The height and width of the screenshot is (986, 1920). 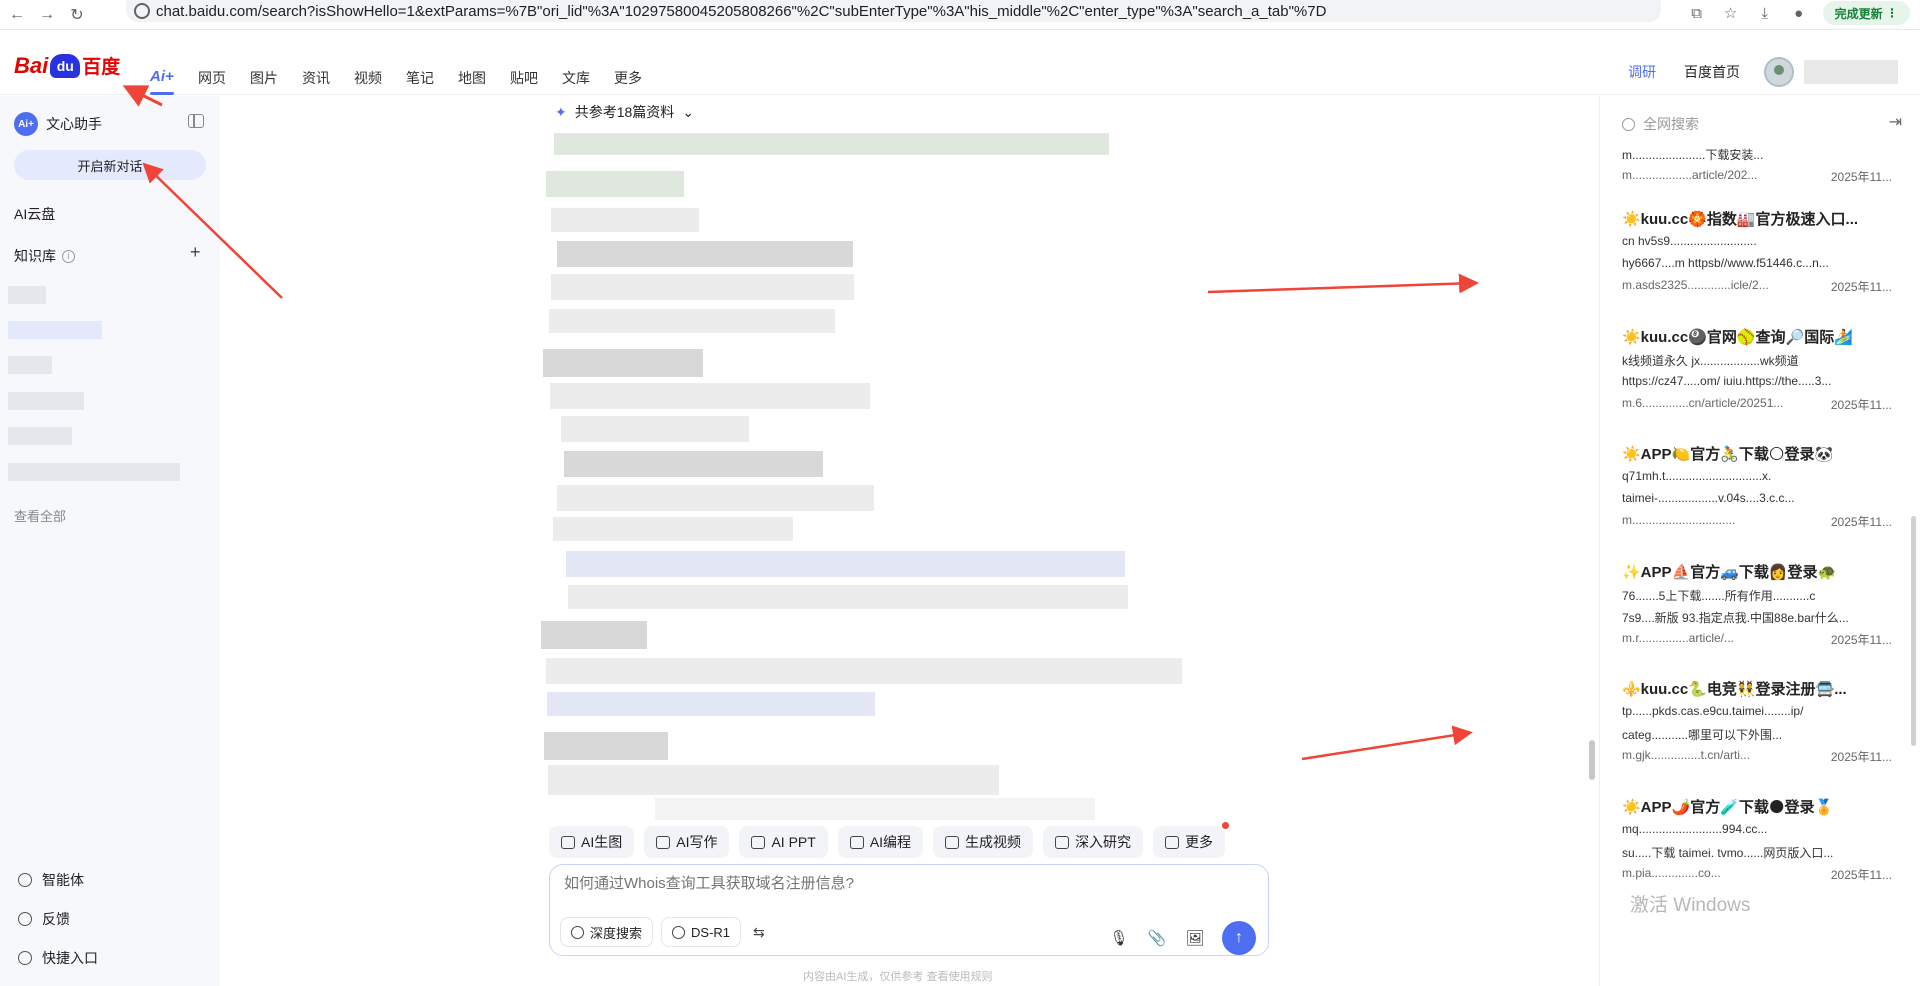 What do you see at coordinates (1697, 13) in the screenshot?
I see `install-app-icon: ⧉` at bounding box center [1697, 13].